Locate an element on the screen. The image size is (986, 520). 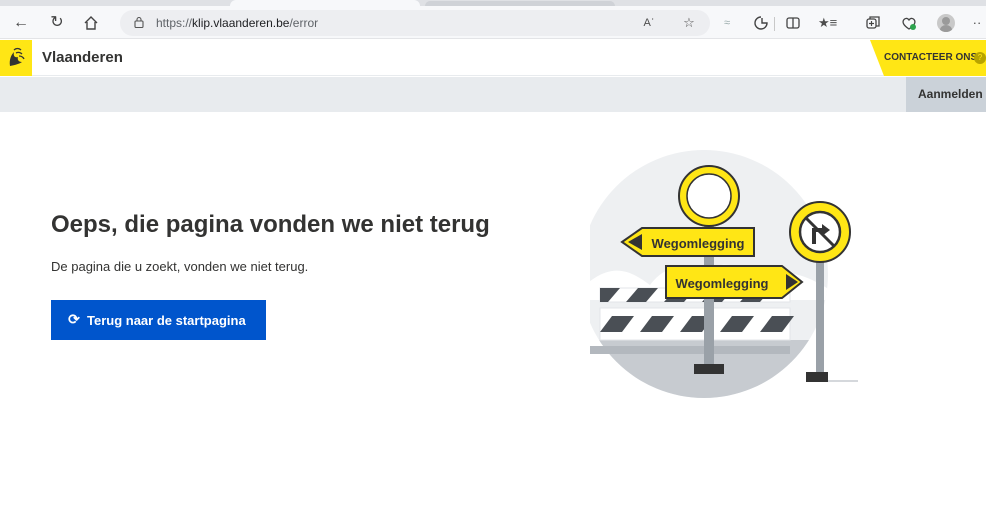
detour-sign-bottom: Wegomlegging is located at coordinates (734, 282).